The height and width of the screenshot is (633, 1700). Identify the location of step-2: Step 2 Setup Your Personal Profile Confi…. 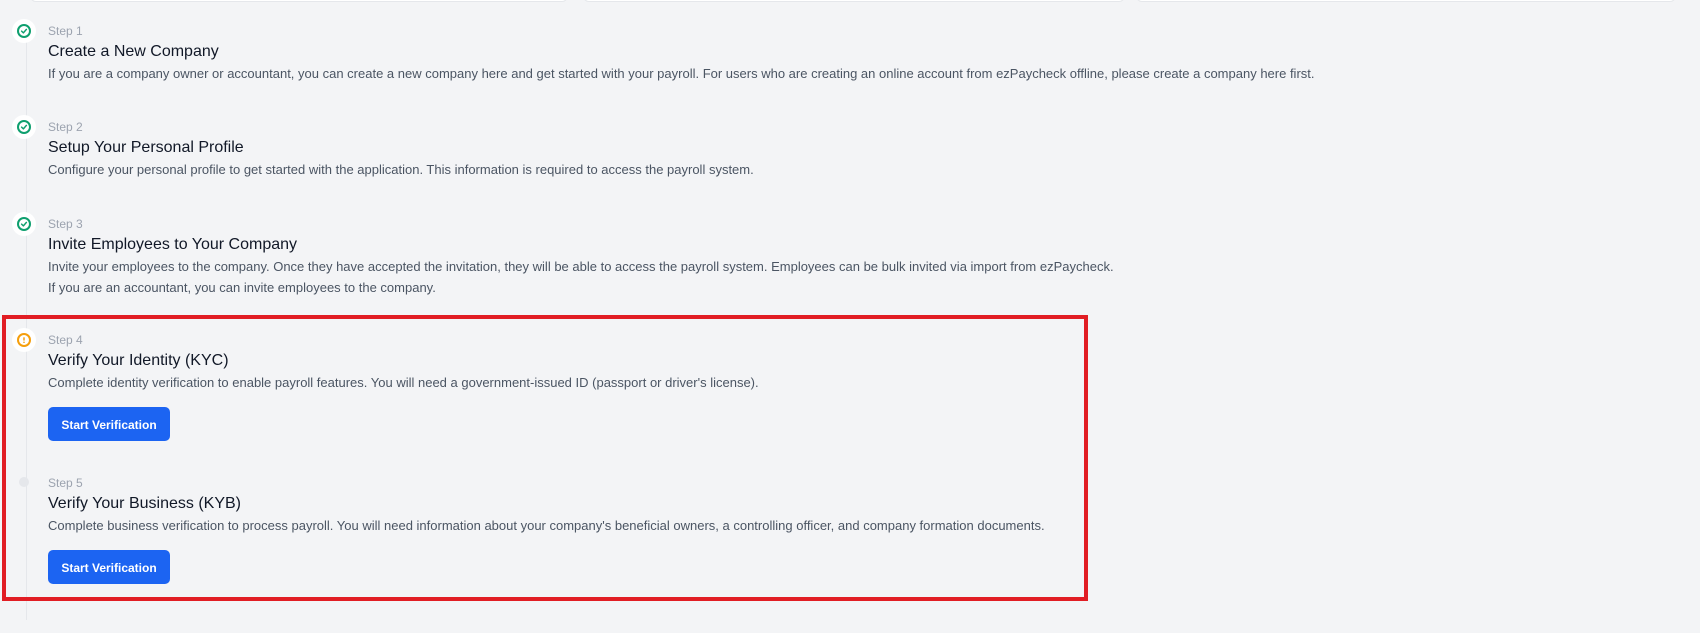
(846, 147).